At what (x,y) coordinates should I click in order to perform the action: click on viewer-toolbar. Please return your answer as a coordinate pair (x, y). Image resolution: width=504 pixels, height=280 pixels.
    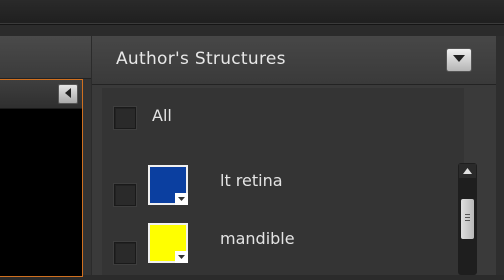
    Looking at the image, I should click on (41, 94).